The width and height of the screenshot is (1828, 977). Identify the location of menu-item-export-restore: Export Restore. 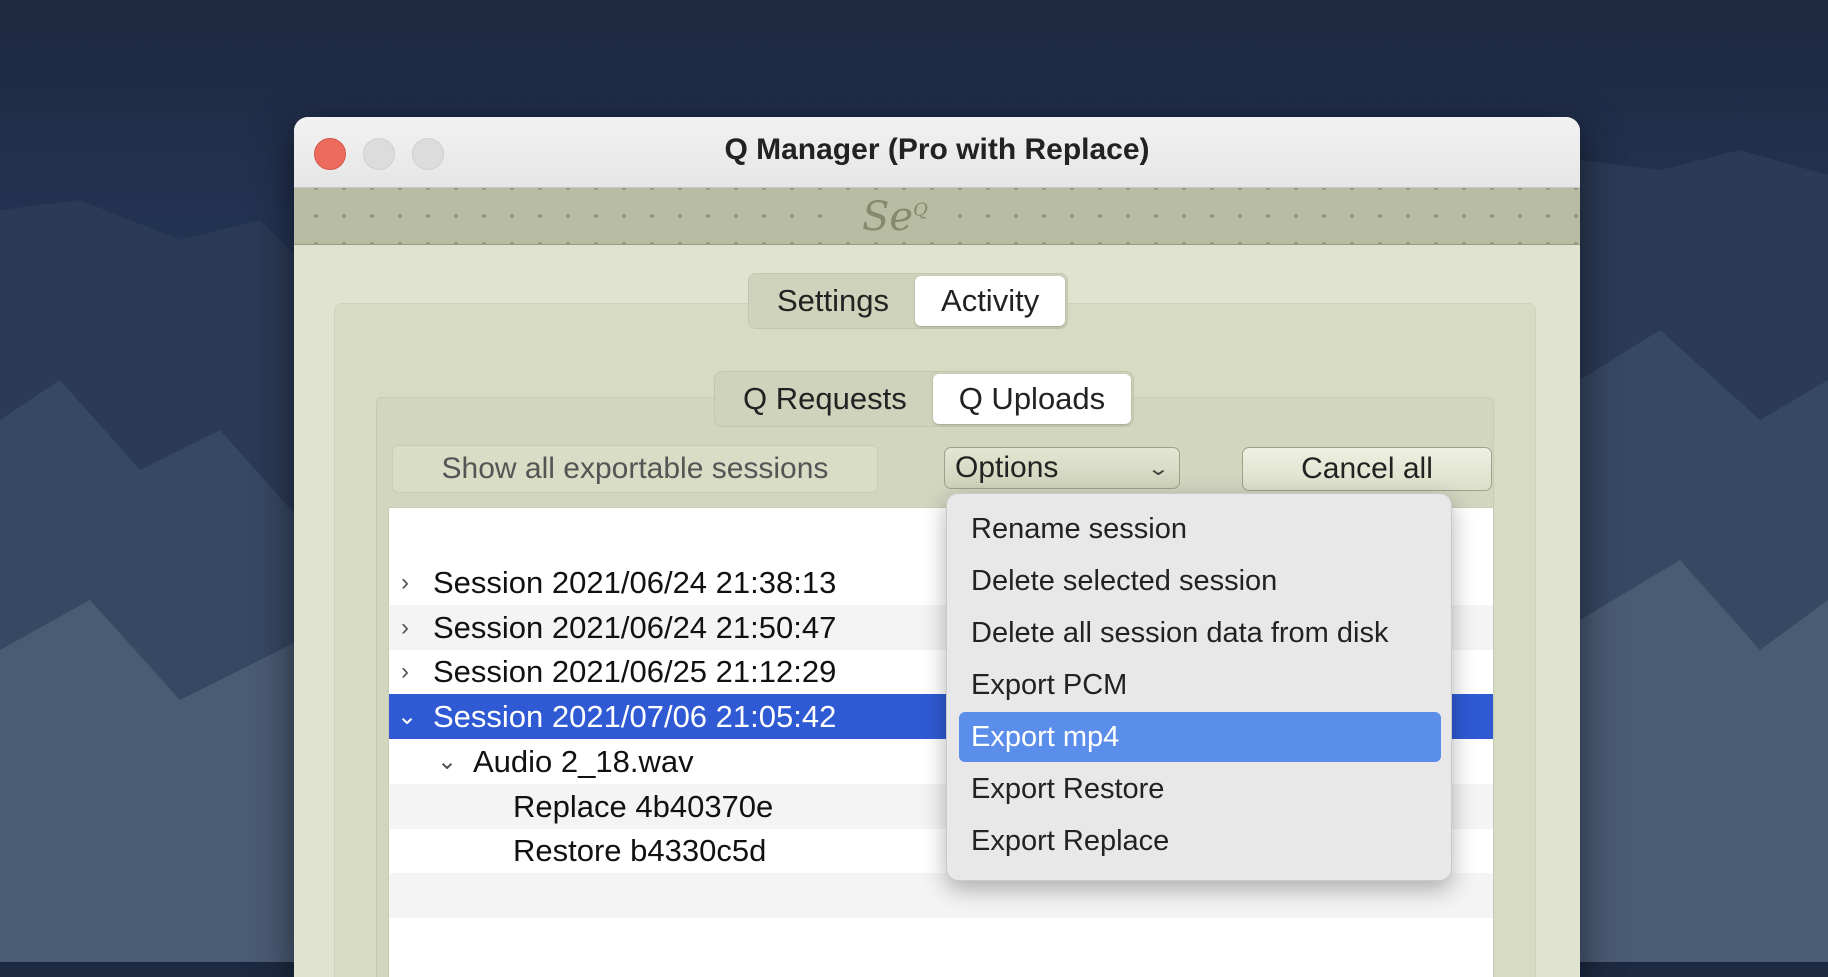
(1200, 789).